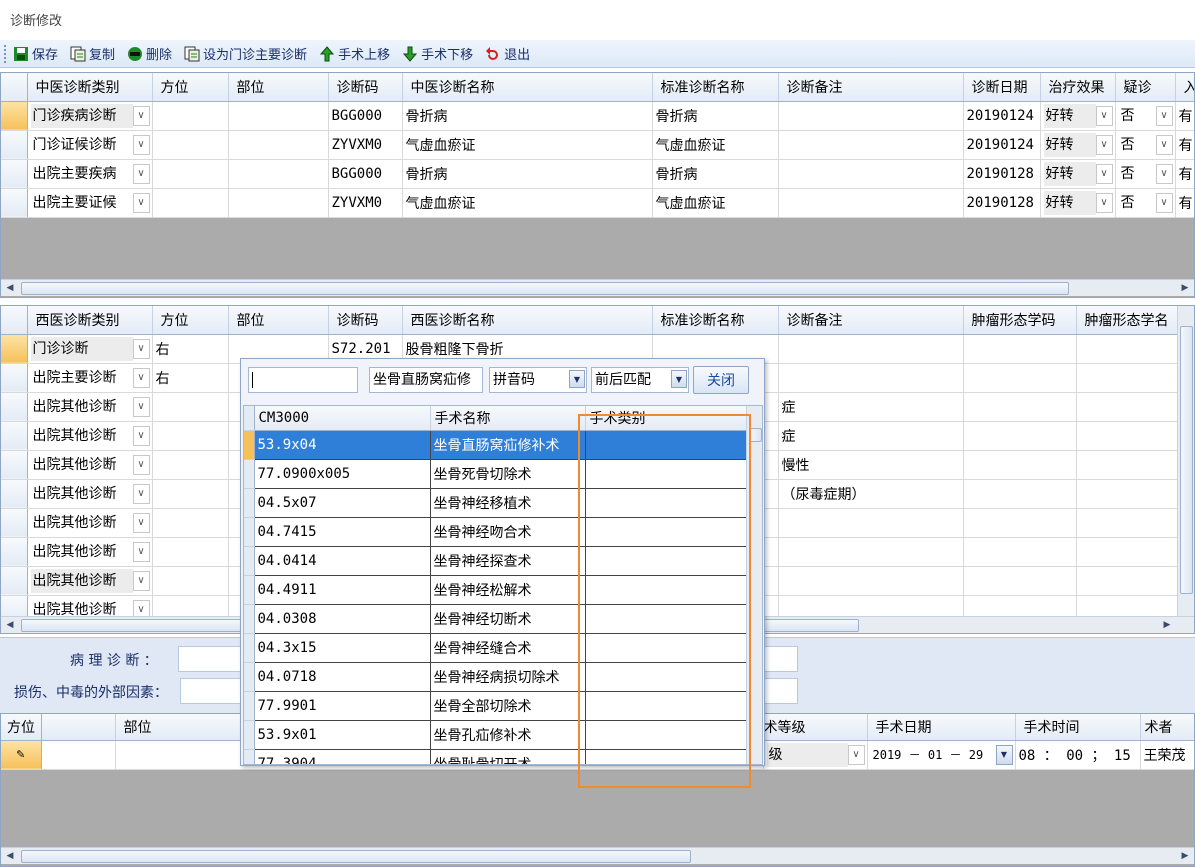  I want to click on tcm-type-combo: 出院主要疾病 ∨, so click(91, 174).